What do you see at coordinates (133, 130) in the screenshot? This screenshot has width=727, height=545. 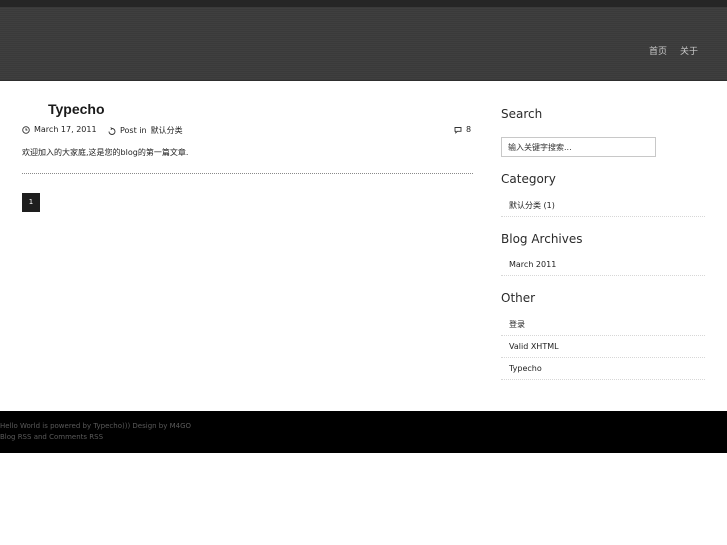 I see `post-category-prefix: Post in` at bounding box center [133, 130].